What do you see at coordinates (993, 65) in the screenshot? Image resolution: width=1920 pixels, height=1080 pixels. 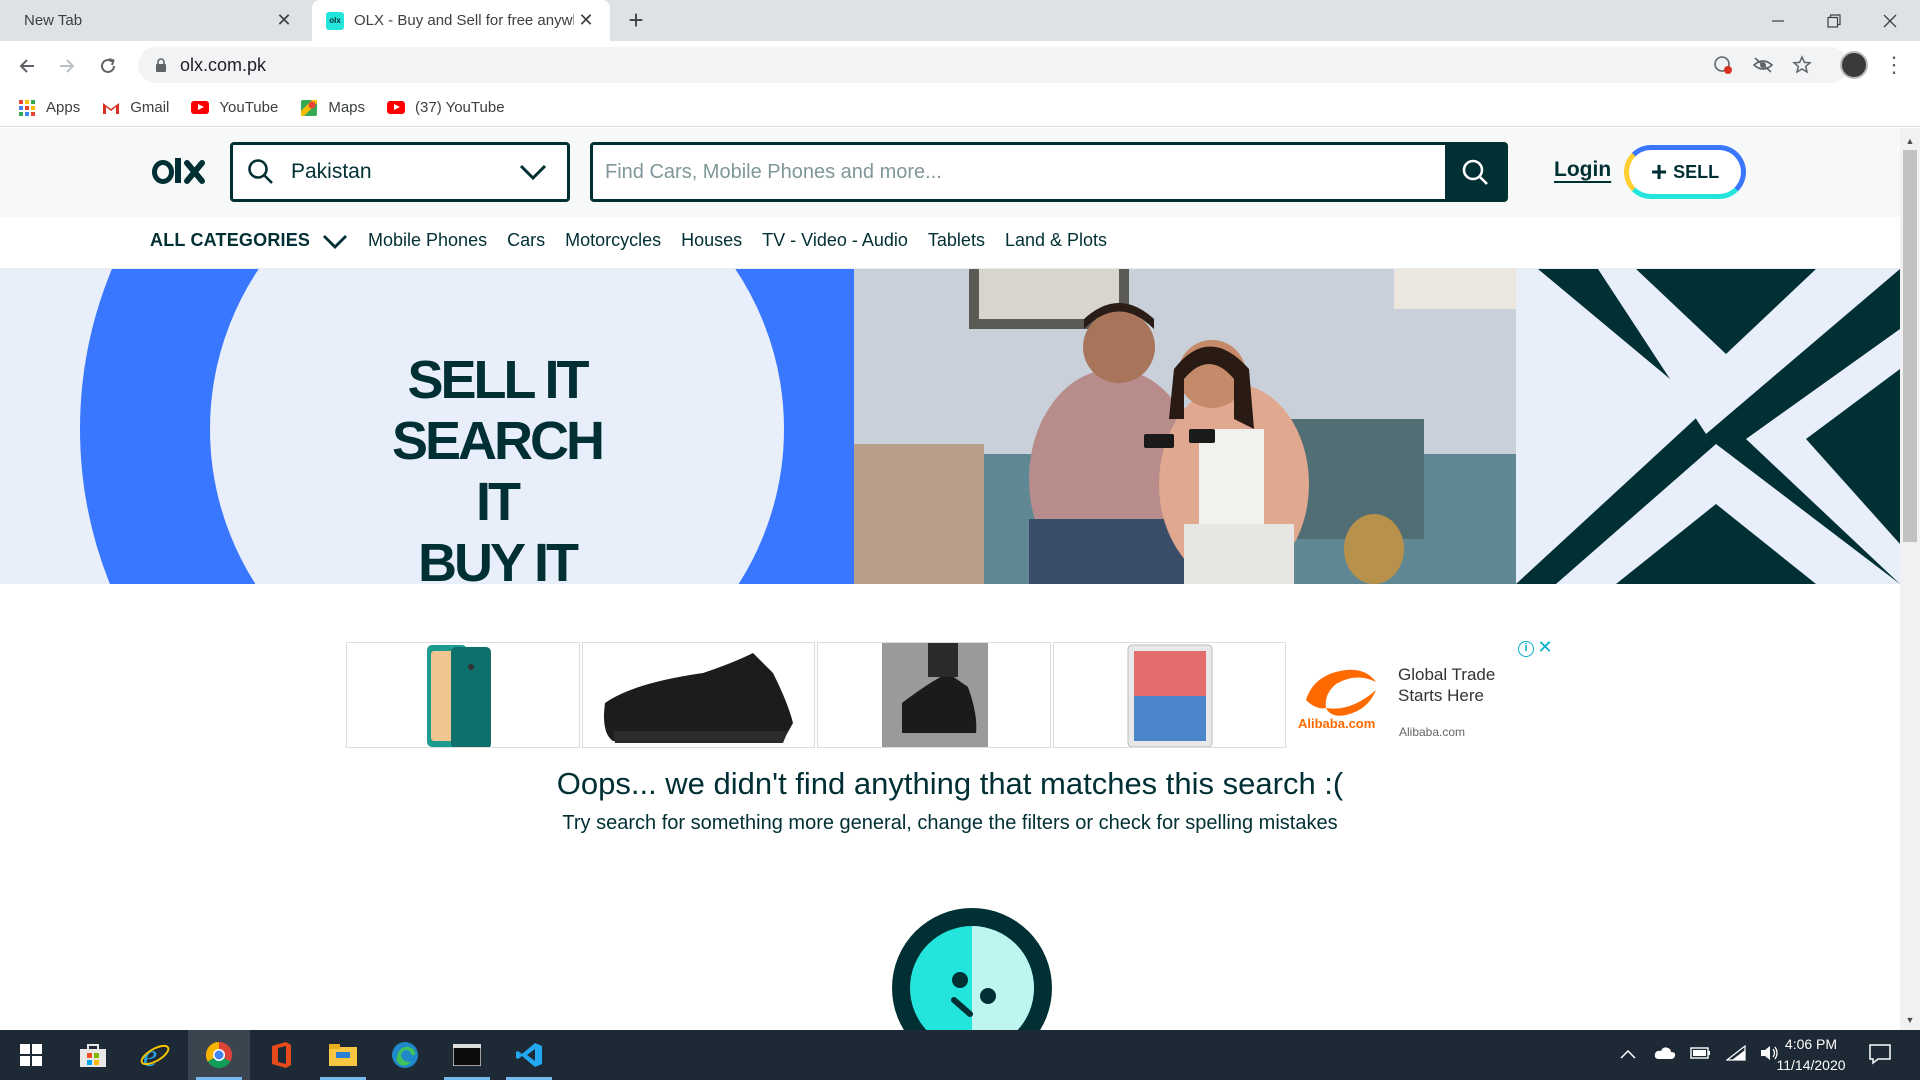 I see `address-bar: olx.com.pk` at bounding box center [993, 65].